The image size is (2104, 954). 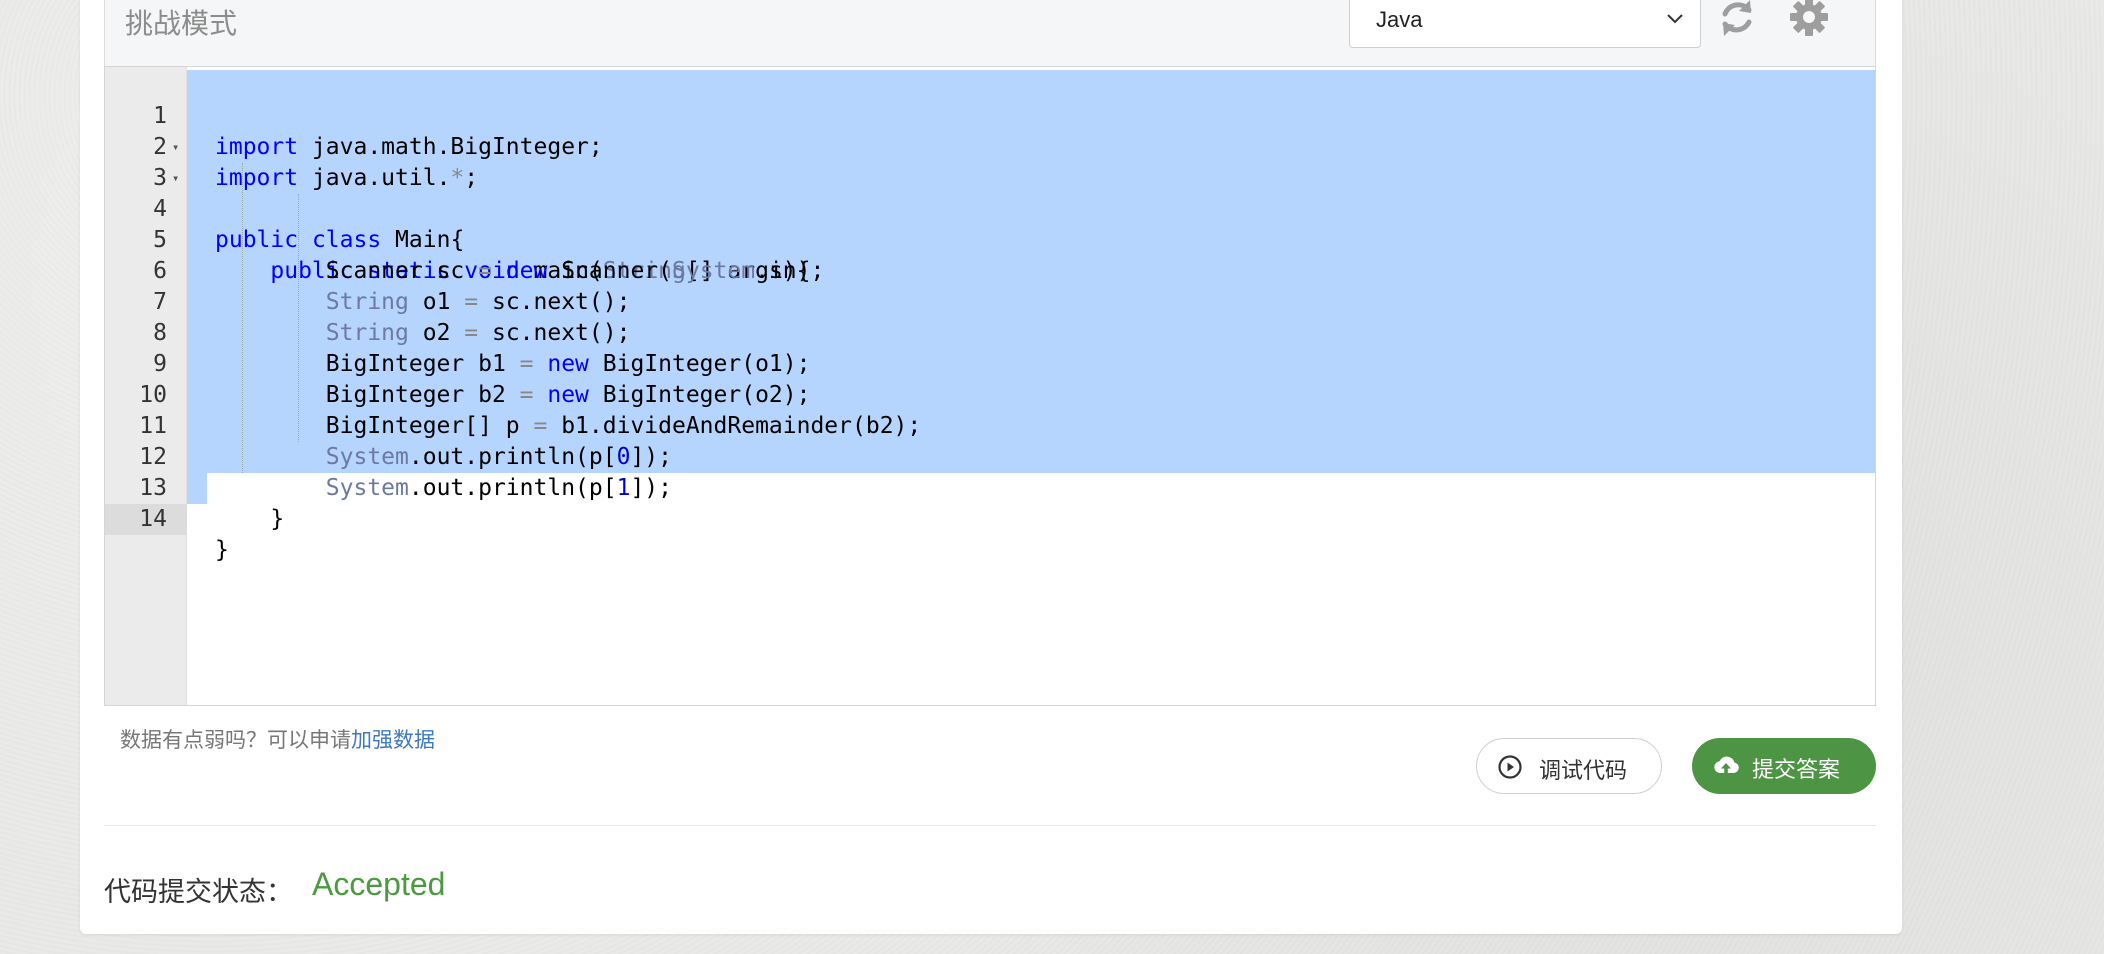 What do you see at coordinates (990, 518) in the screenshot?
I see `code-line: 14 }` at bounding box center [990, 518].